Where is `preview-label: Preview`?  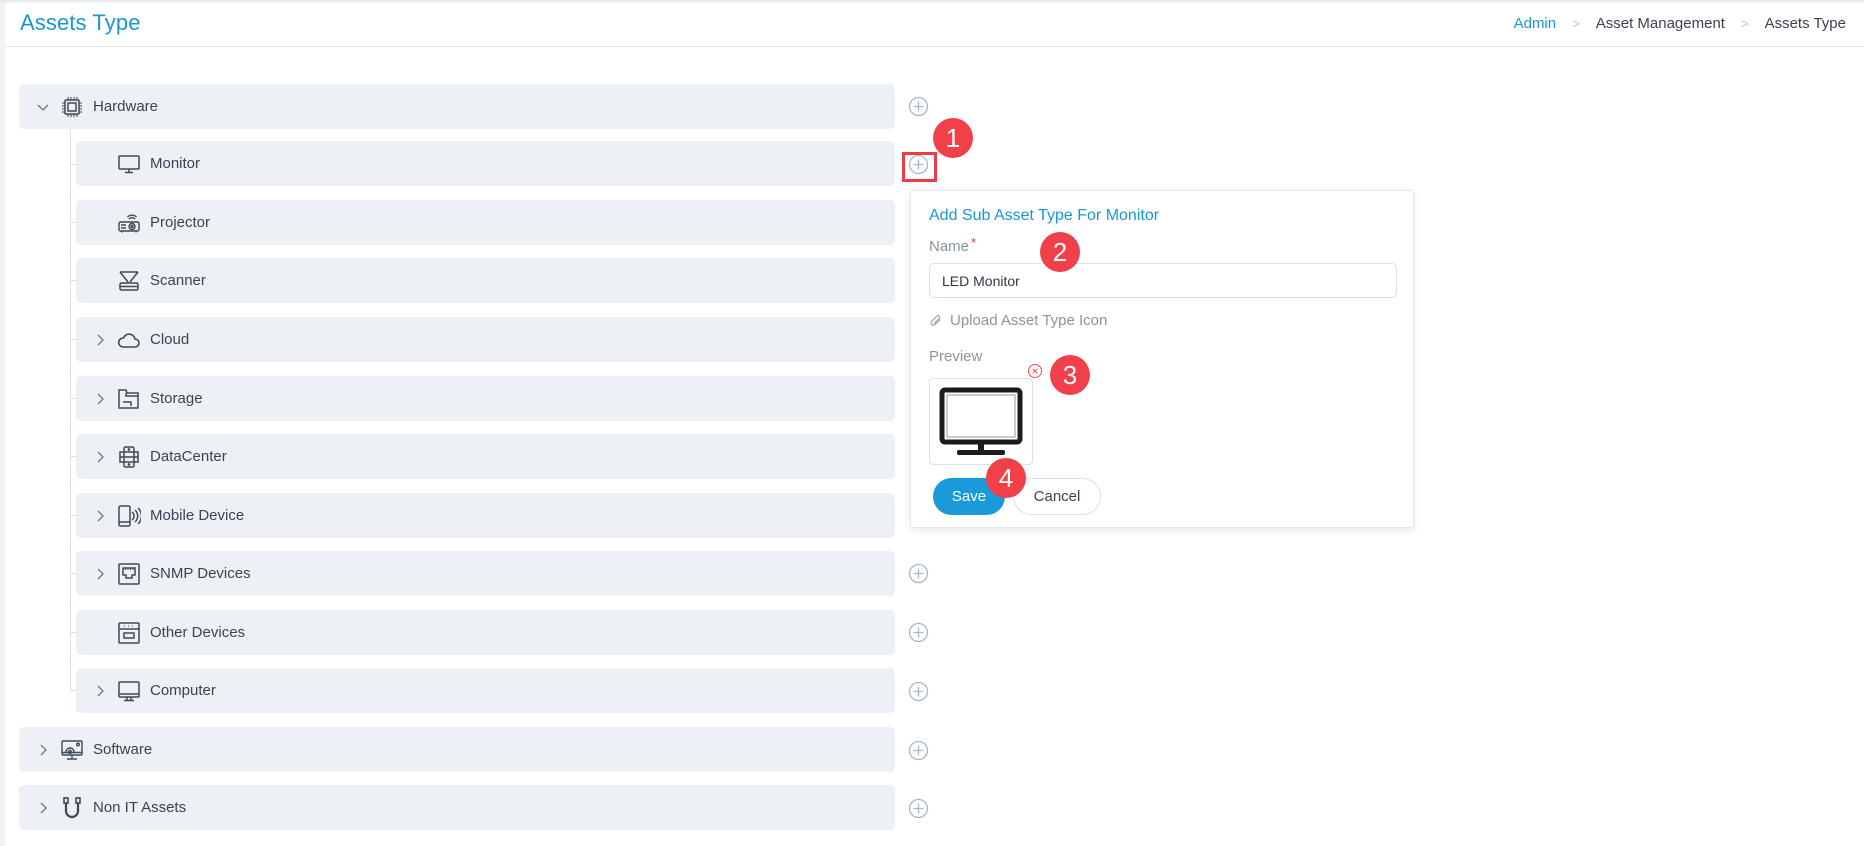
preview-label: Preview is located at coordinates (956, 356).